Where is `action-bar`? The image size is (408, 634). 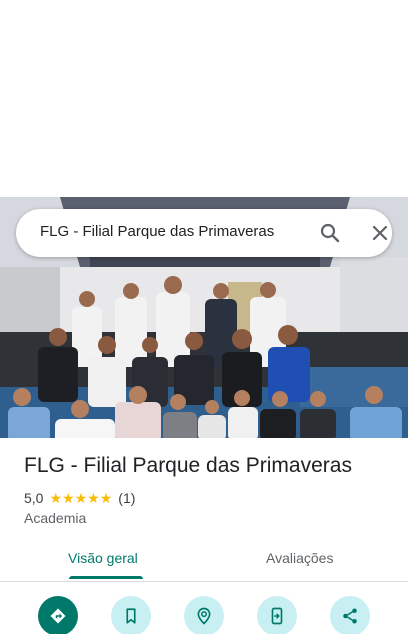
action-bar is located at coordinates (204, 615).